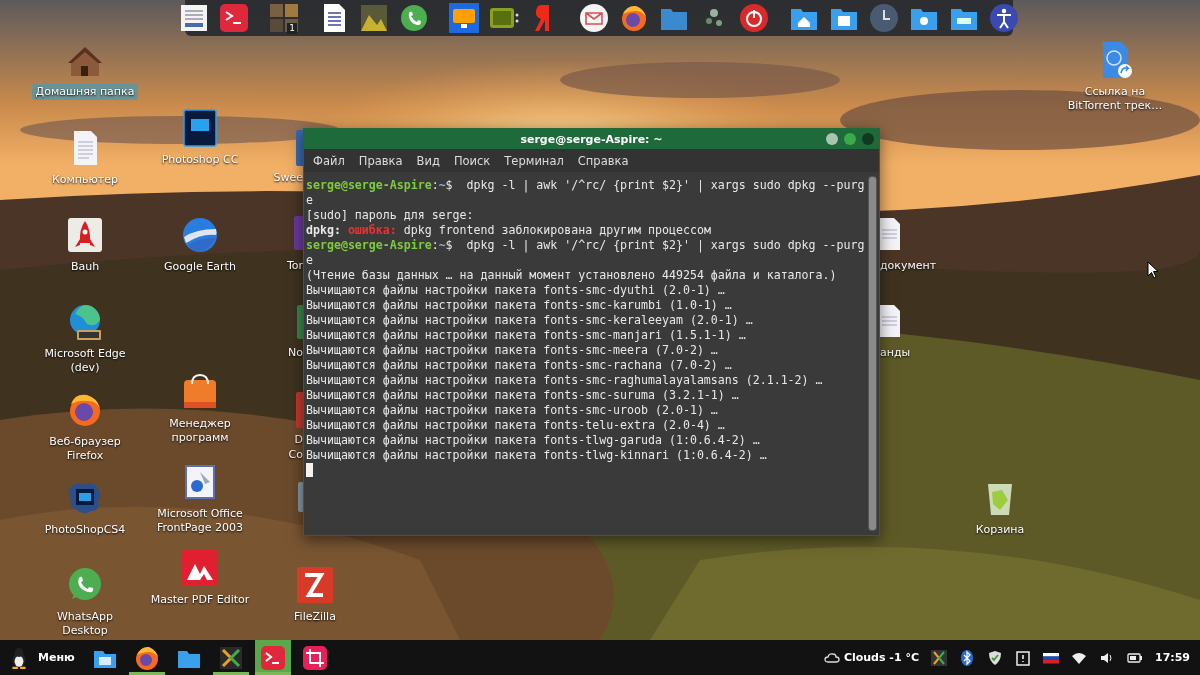 This screenshot has width=1200, height=675. What do you see at coordinates (194, 18) in the screenshot?
I see `calendar-sheet-icon` at bounding box center [194, 18].